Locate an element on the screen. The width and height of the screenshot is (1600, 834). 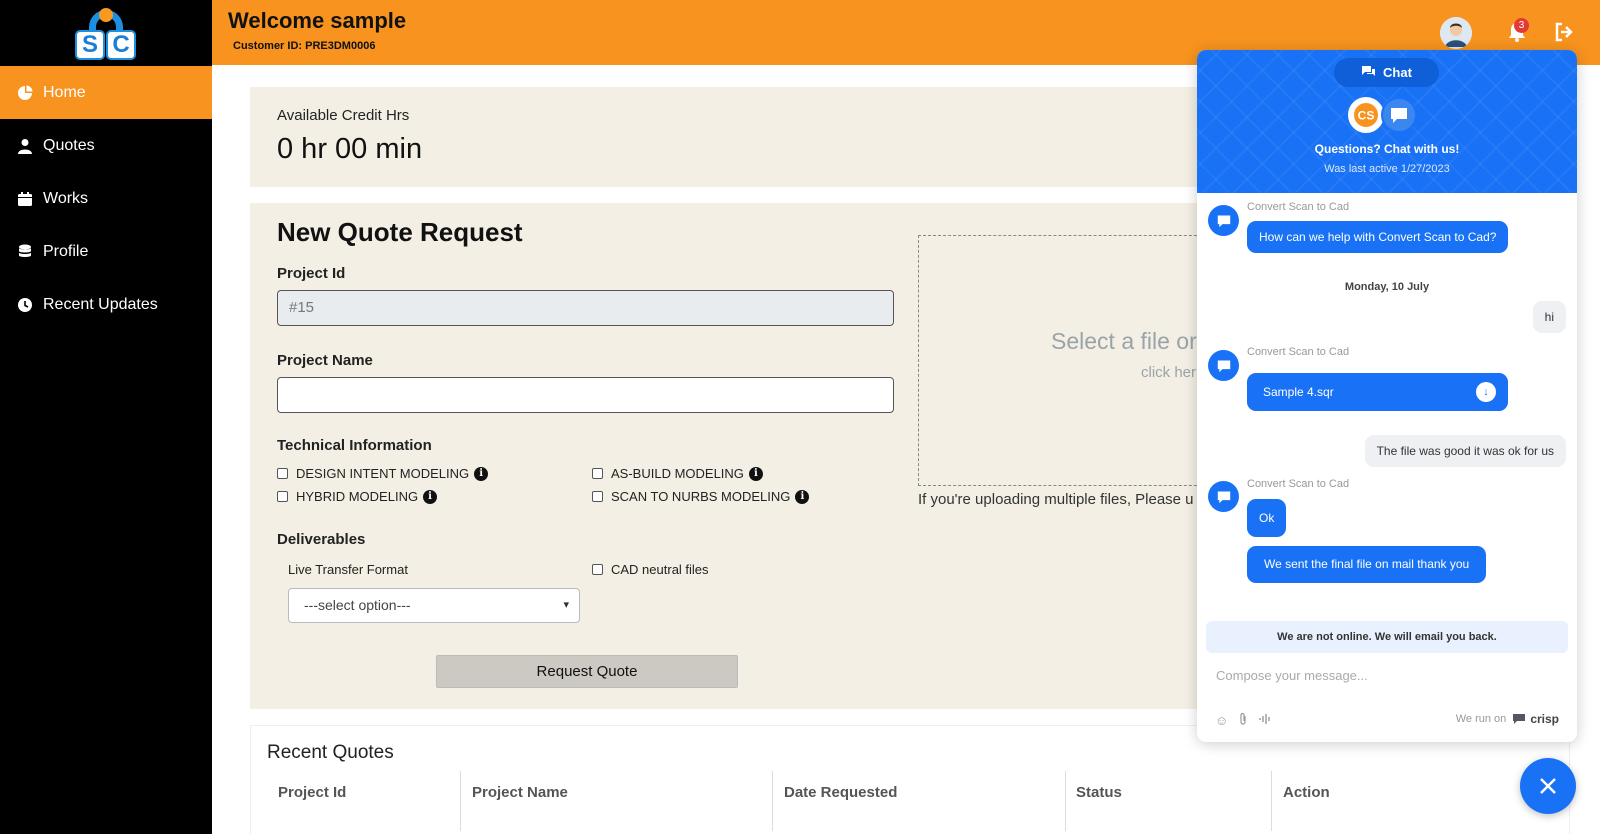
checkbox-label: DESIGN INTENT MODELING is located at coordinates (383, 473).